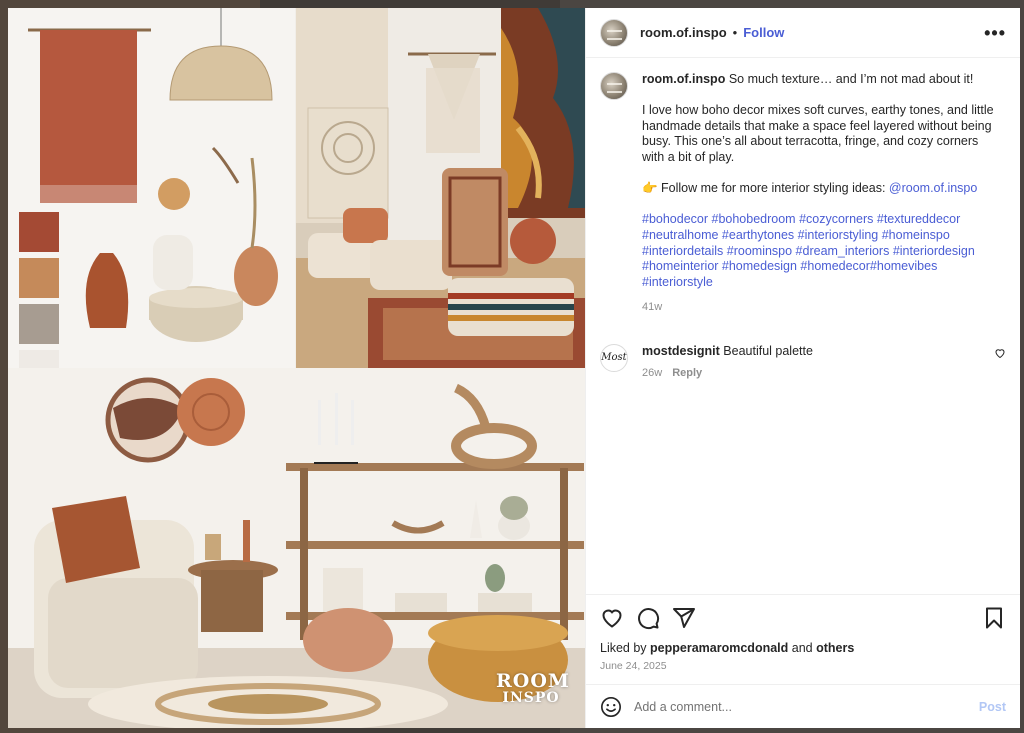  What do you see at coordinates (684, 618) in the screenshot?
I see `paper-plane-icon` at bounding box center [684, 618].